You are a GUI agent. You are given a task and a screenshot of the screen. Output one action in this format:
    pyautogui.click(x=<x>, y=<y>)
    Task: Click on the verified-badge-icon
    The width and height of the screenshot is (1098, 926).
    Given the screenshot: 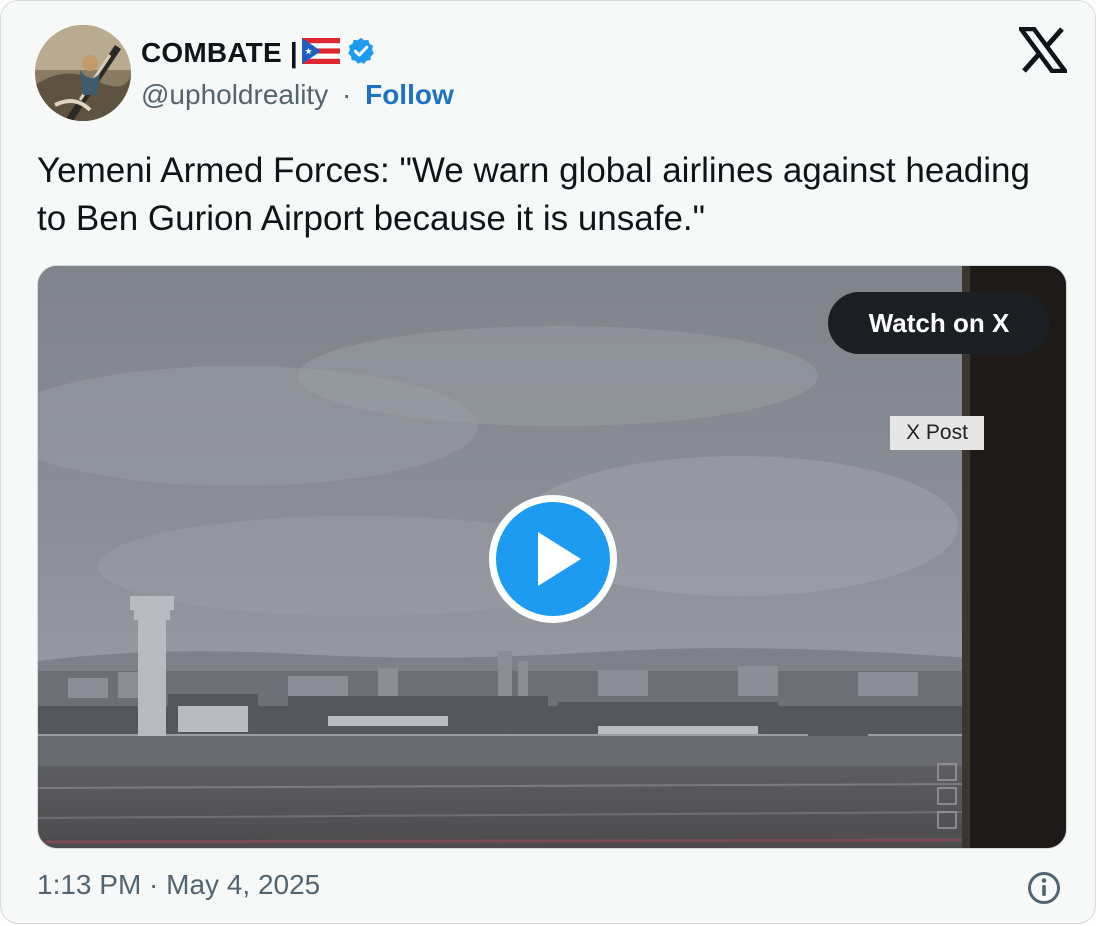 What is the action you would take?
    pyautogui.click(x=361, y=53)
    